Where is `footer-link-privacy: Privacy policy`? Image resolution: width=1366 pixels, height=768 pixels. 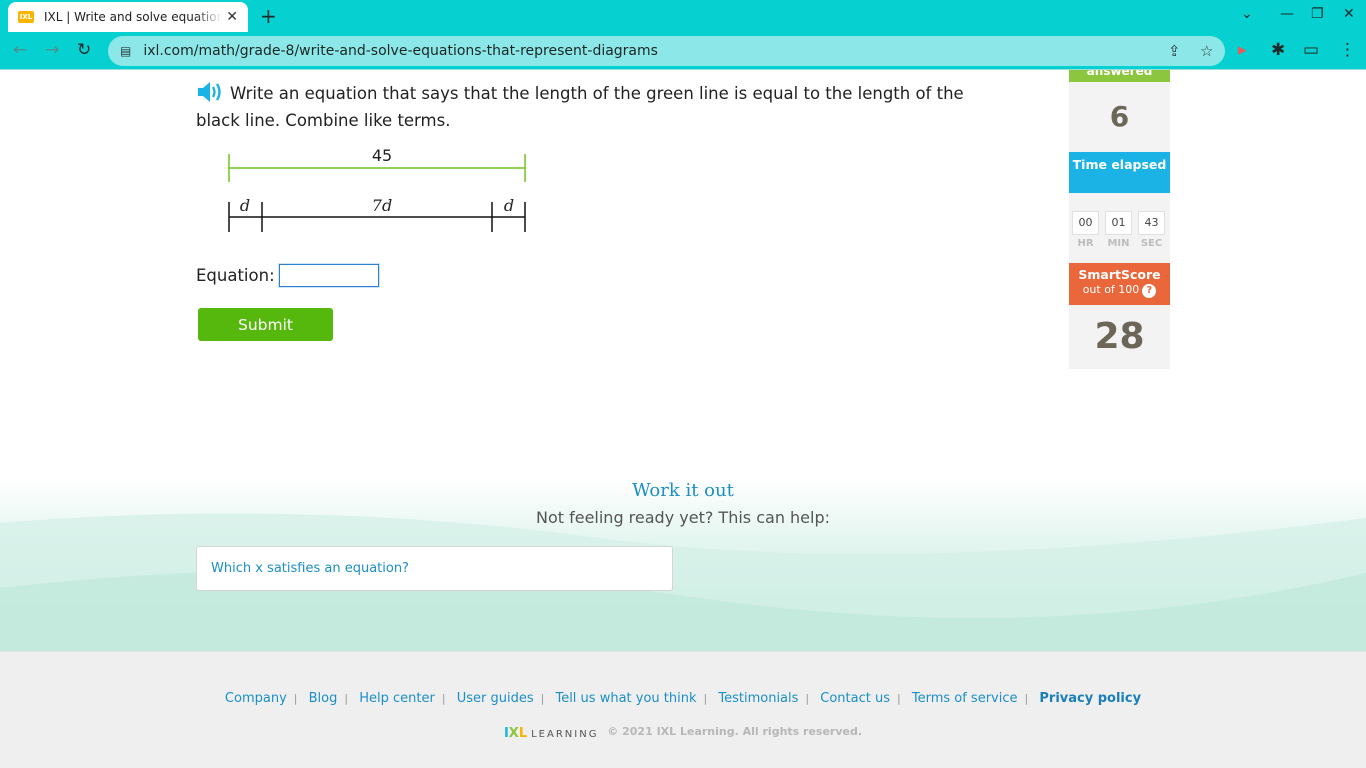 footer-link-privacy: Privacy policy is located at coordinates (1090, 698).